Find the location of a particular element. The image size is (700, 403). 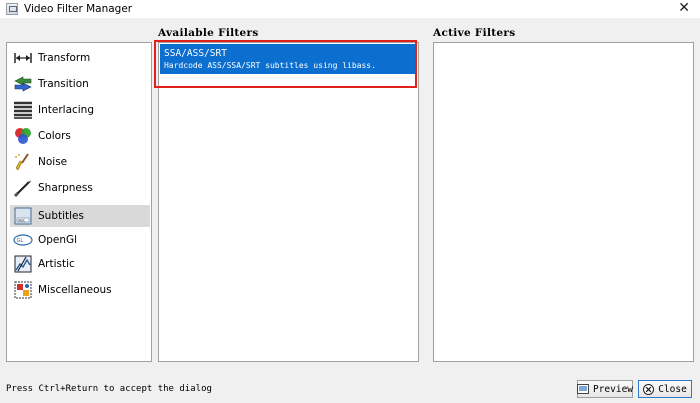

svg-text: ABC is located at coordinates (22, 221).